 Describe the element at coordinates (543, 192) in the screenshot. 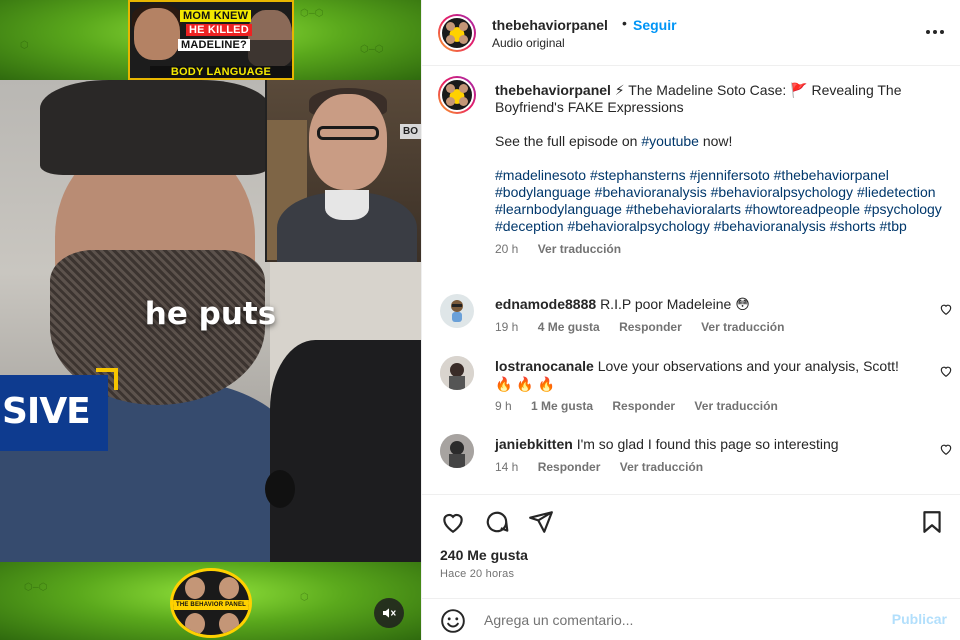

I see `hashtag-link: #bodylanguage` at that location.